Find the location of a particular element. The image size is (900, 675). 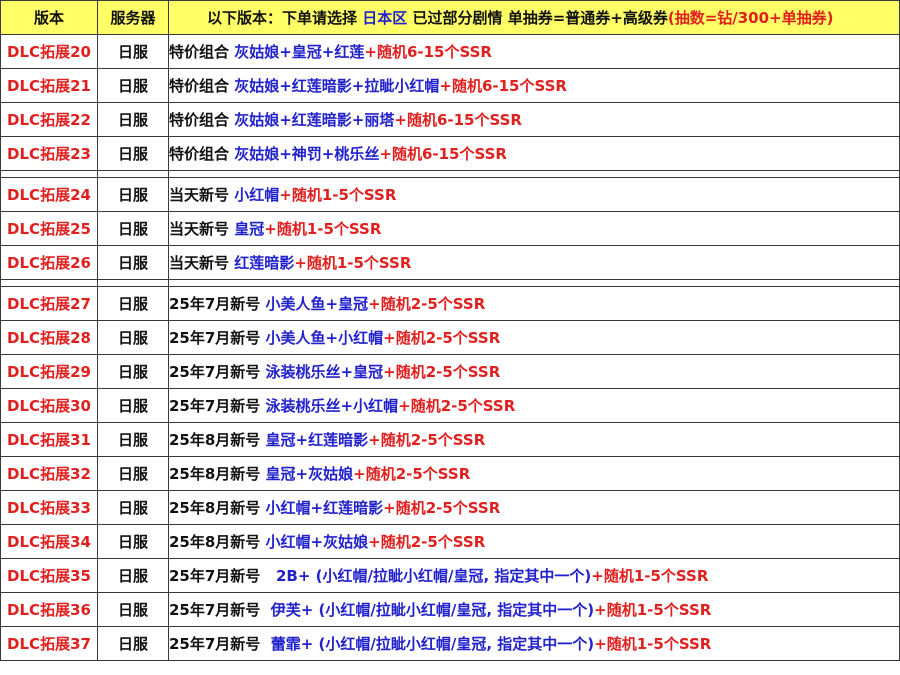

character-list: 红莲暗影 is located at coordinates (264, 263).